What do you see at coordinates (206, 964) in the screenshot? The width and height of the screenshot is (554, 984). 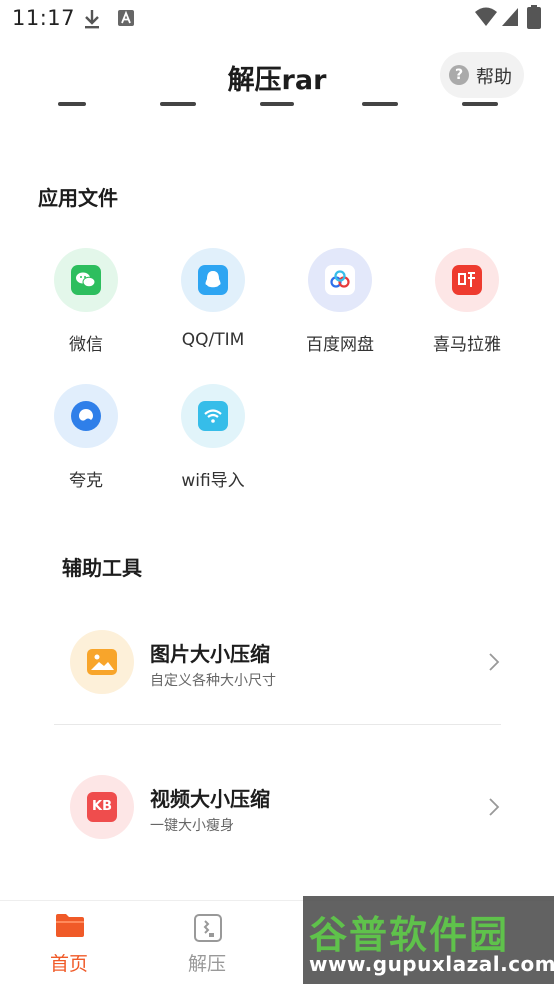 I see `nav-label: 解压` at bounding box center [206, 964].